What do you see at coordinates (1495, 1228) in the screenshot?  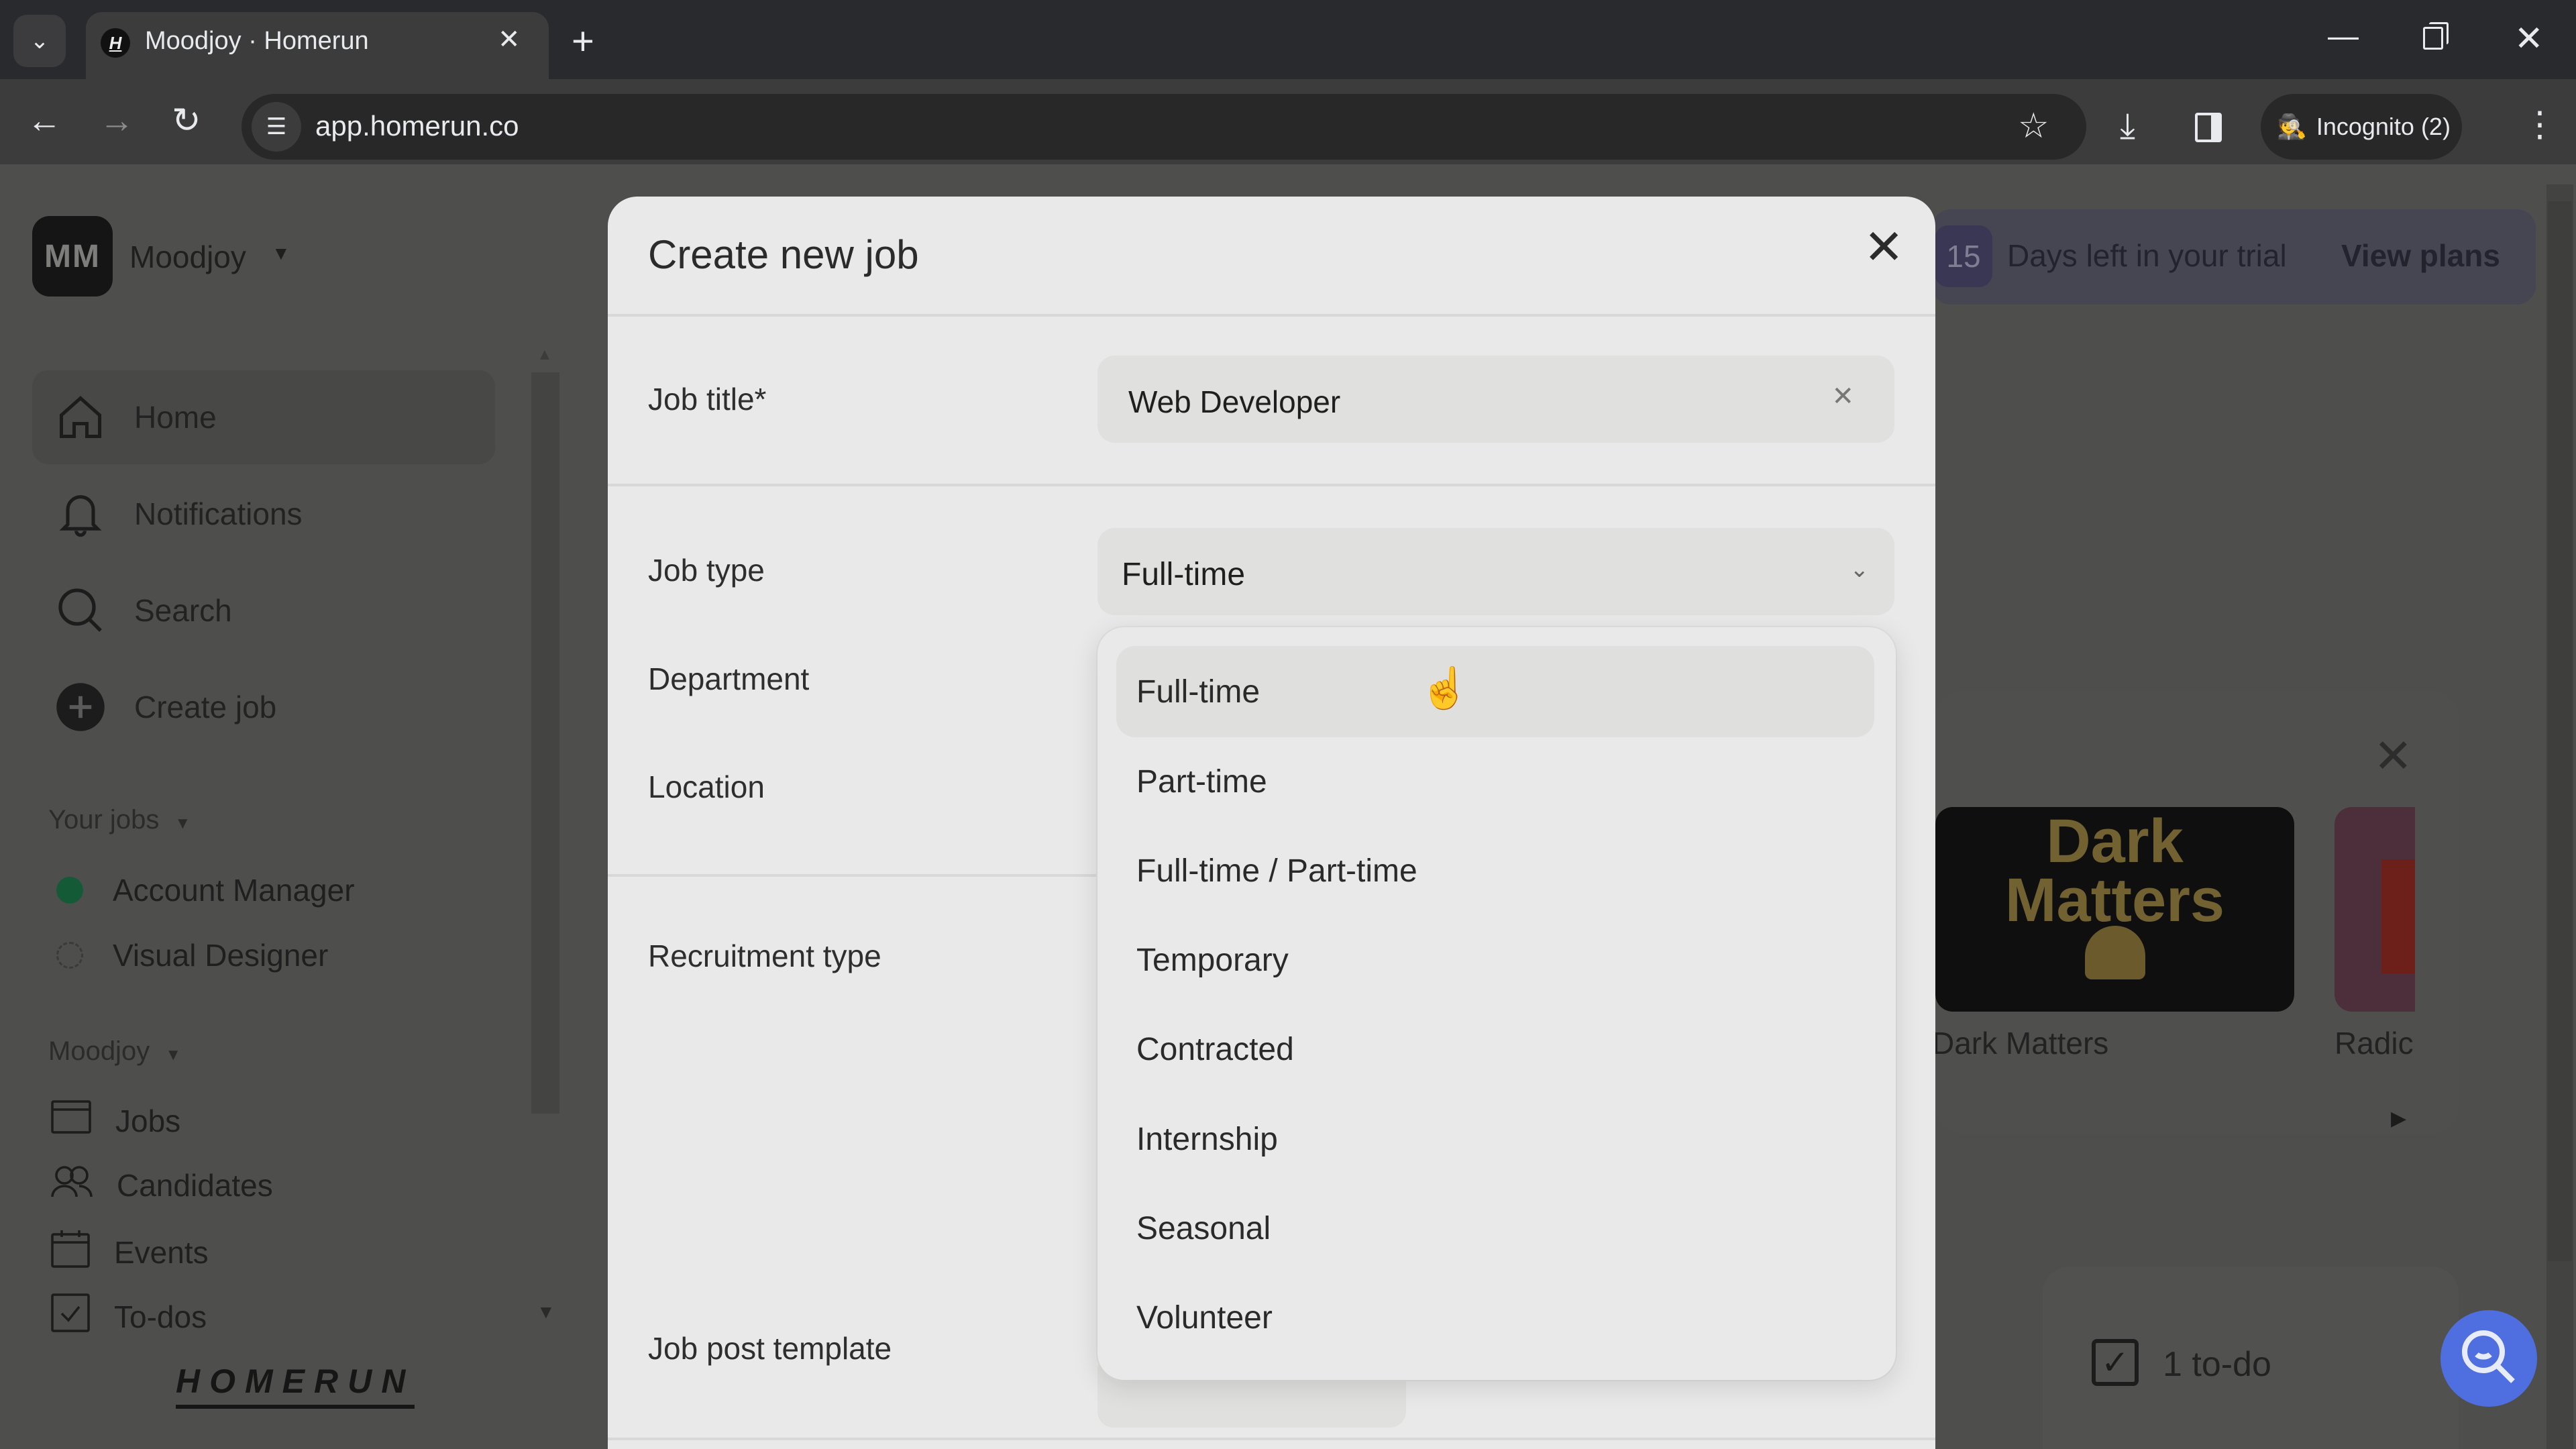 I see `job-type-option-seasonal: Seasonal` at bounding box center [1495, 1228].